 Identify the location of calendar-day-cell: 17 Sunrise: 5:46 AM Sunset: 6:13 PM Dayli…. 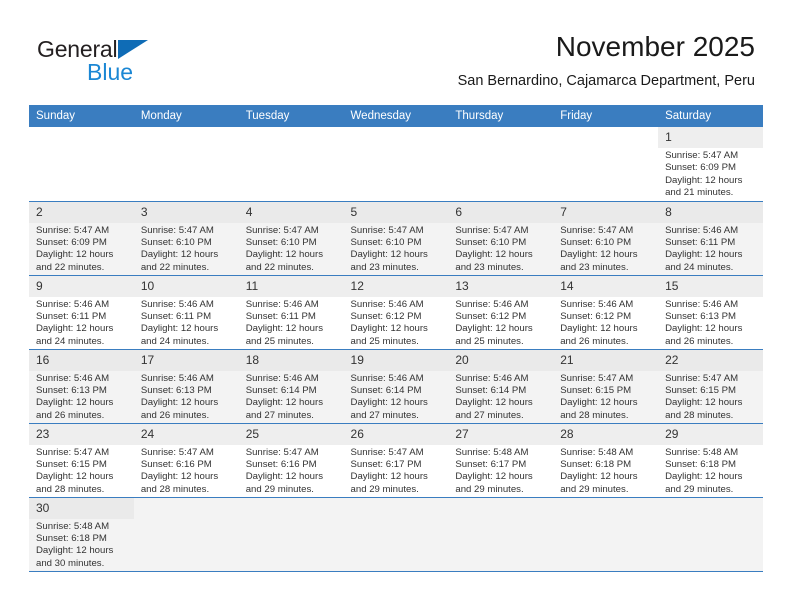
(186, 386).